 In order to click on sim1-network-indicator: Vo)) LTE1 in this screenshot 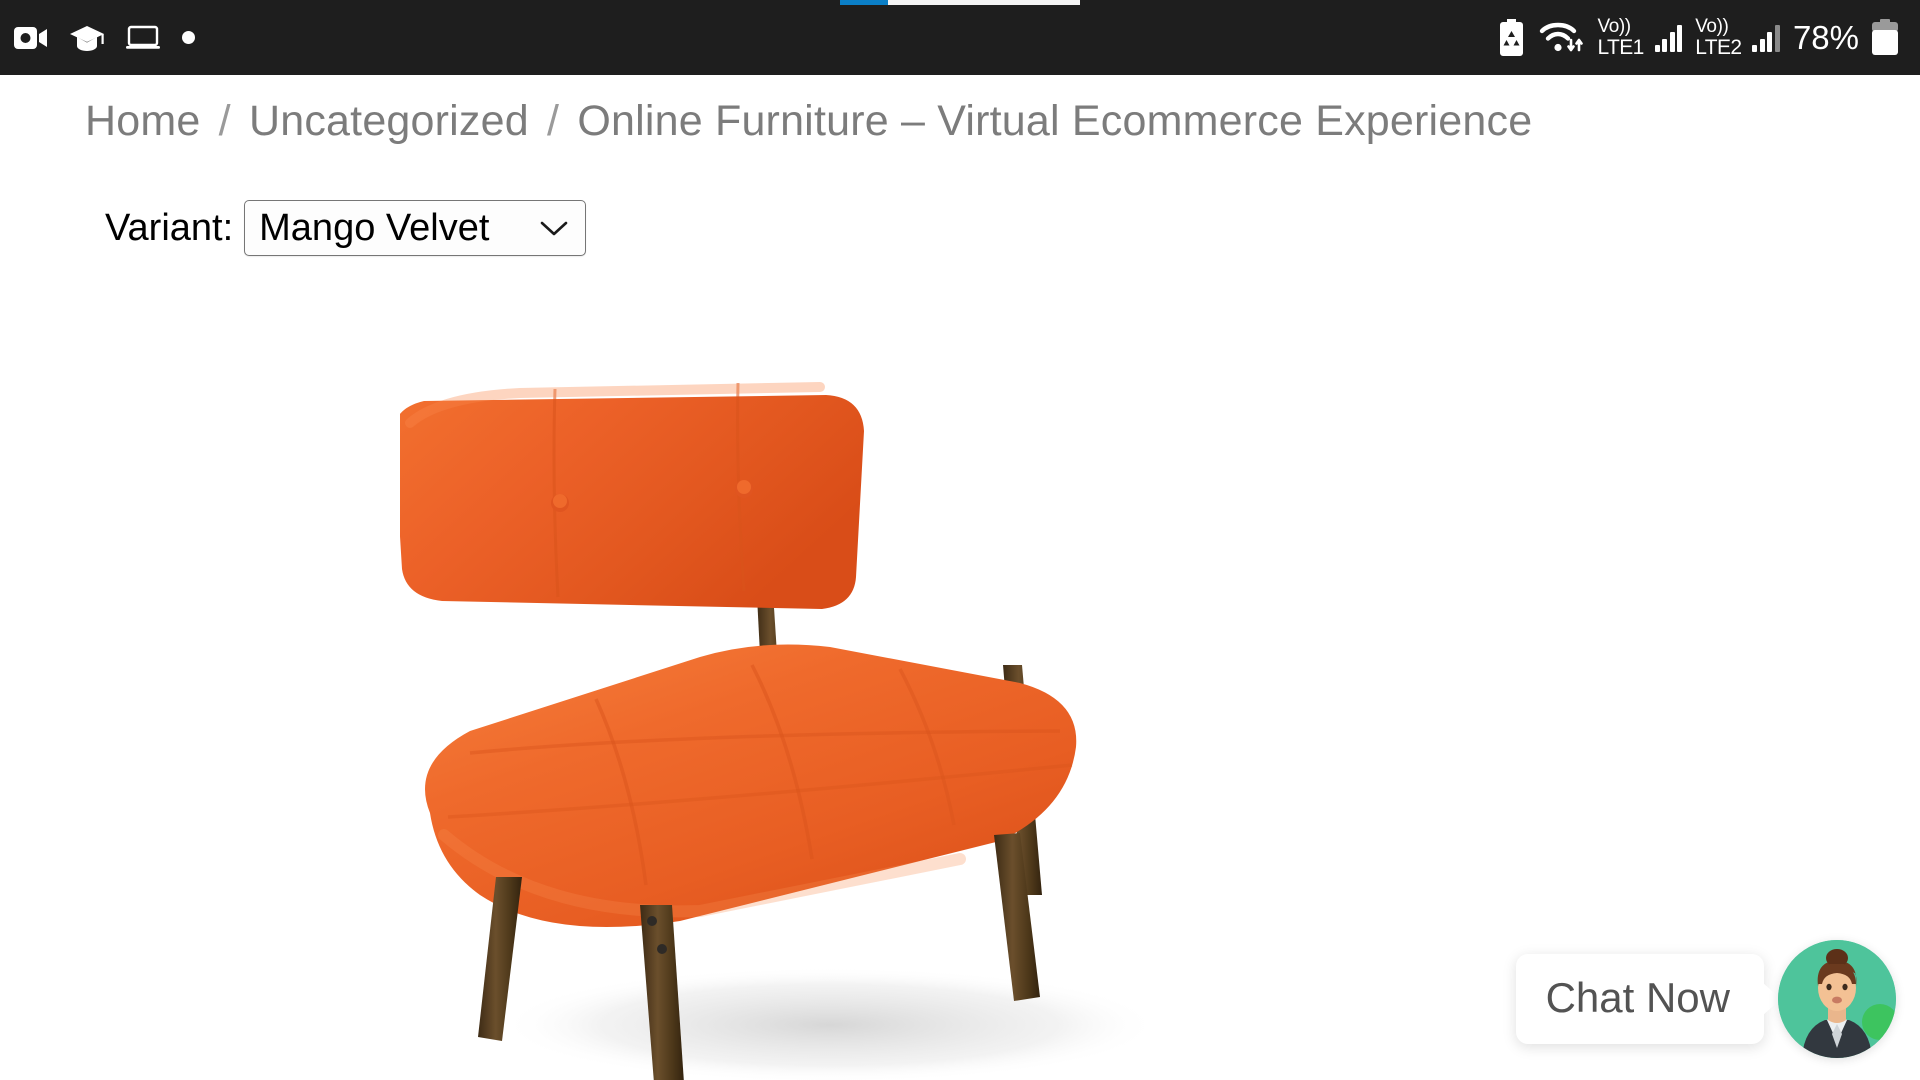, I will do `click(1620, 37)`.